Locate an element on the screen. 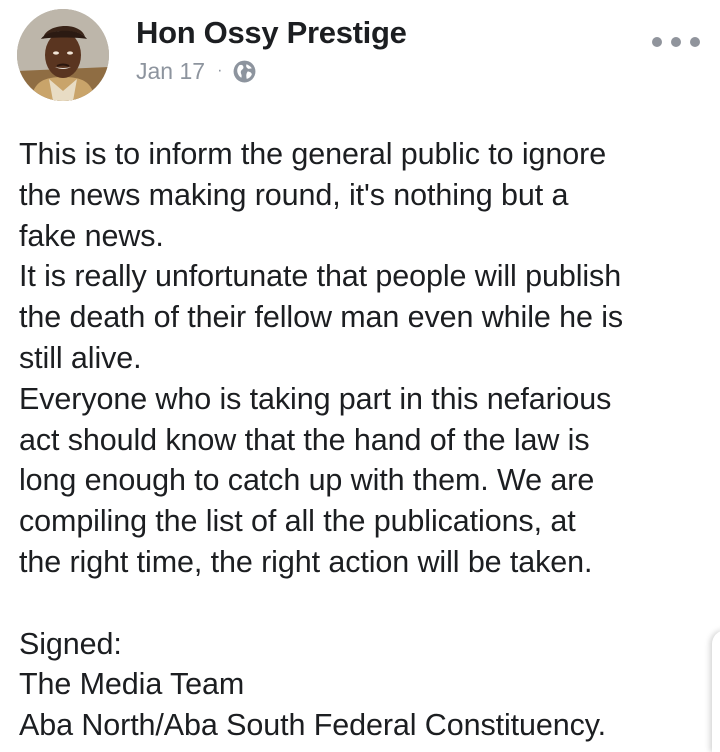  post-line: fake news. is located at coordinates (91, 235).